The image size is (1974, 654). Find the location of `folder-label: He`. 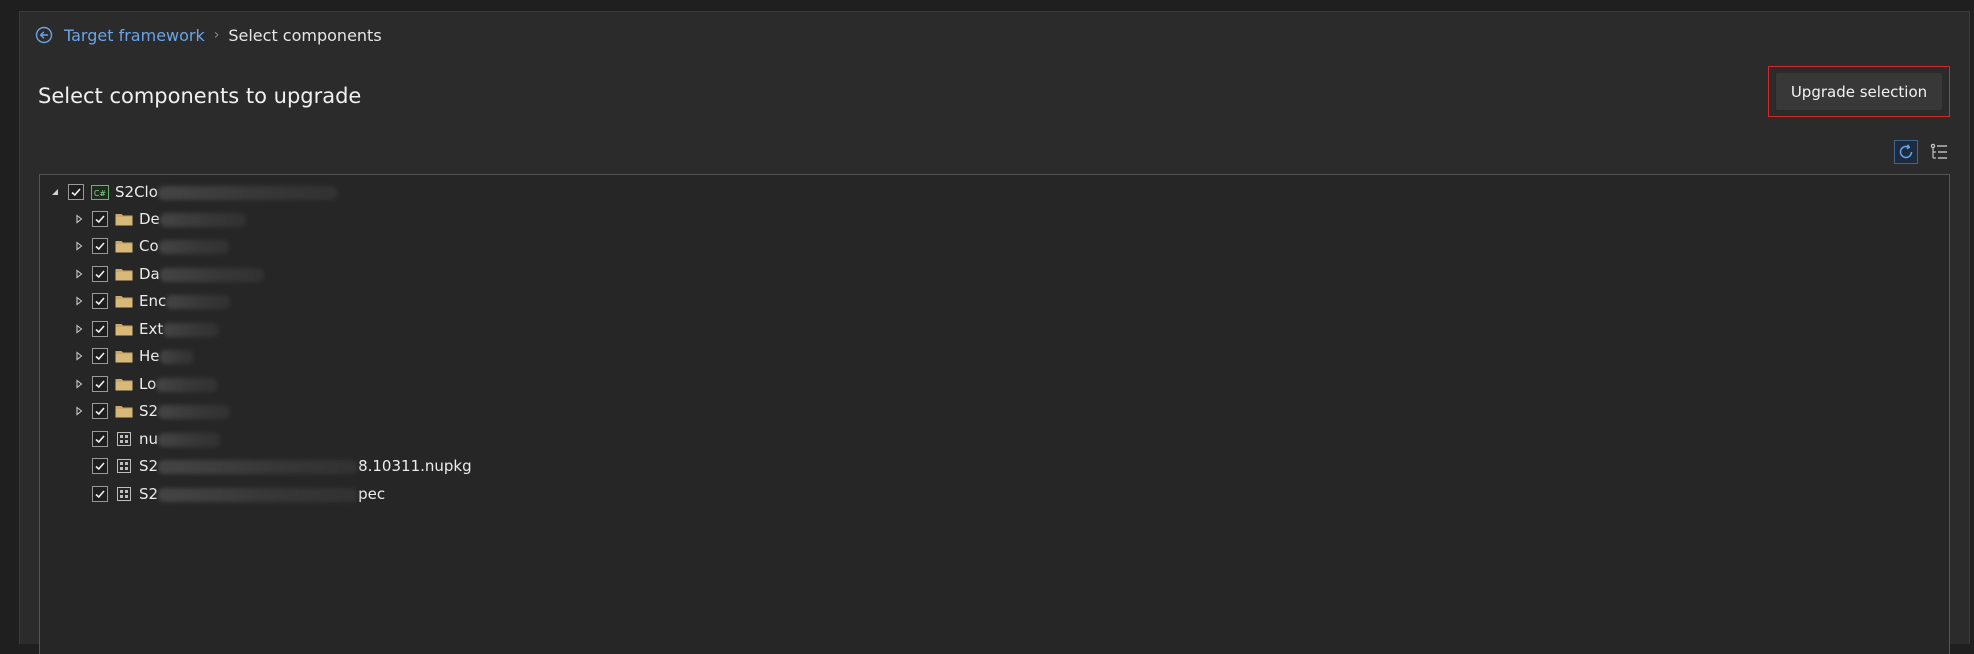

folder-label: He is located at coordinates (166, 356).